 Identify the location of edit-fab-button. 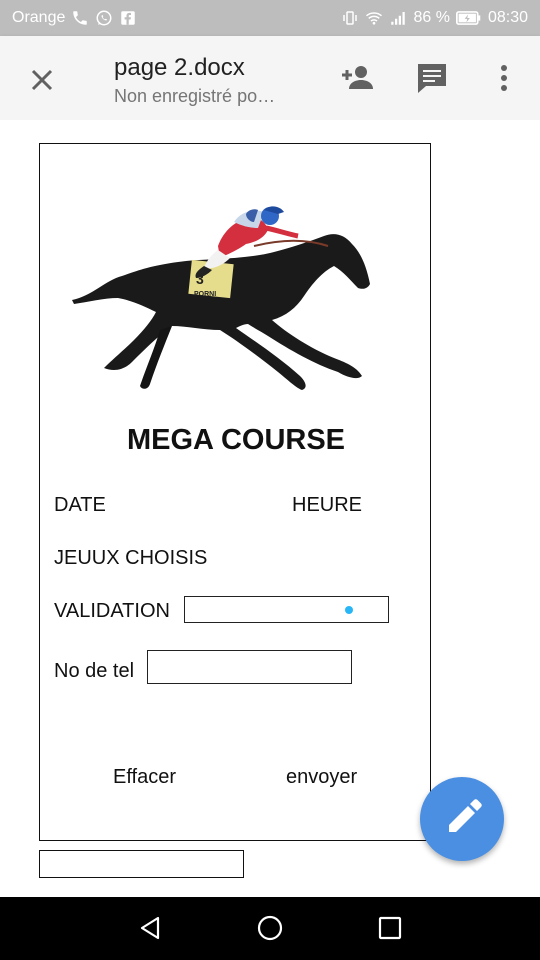
(462, 819).